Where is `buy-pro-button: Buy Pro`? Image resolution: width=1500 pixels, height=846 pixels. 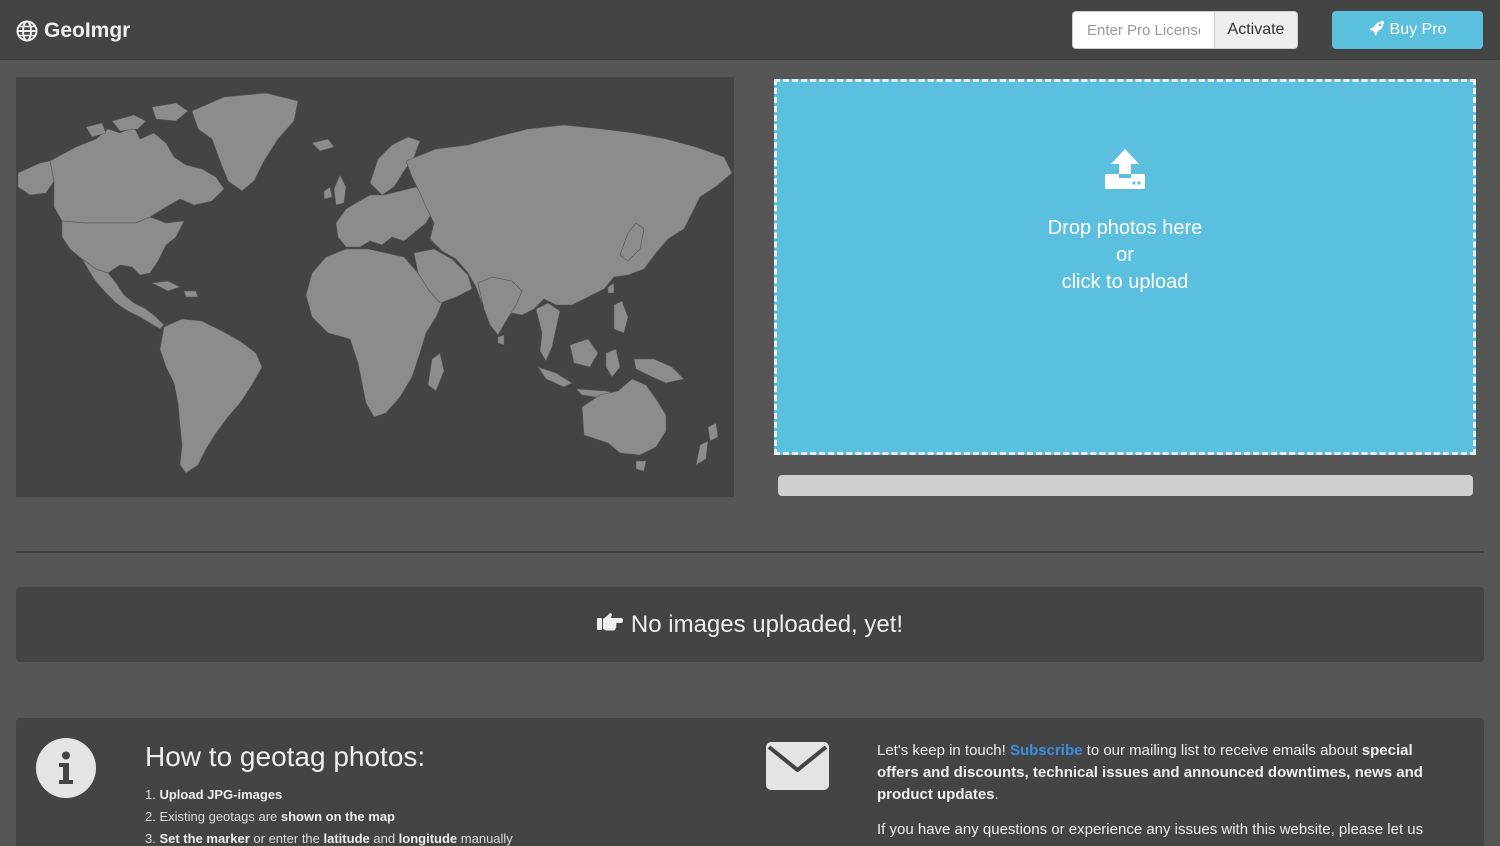
buy-pro-button: Buy Pro is located at coordinates (1407, 30).